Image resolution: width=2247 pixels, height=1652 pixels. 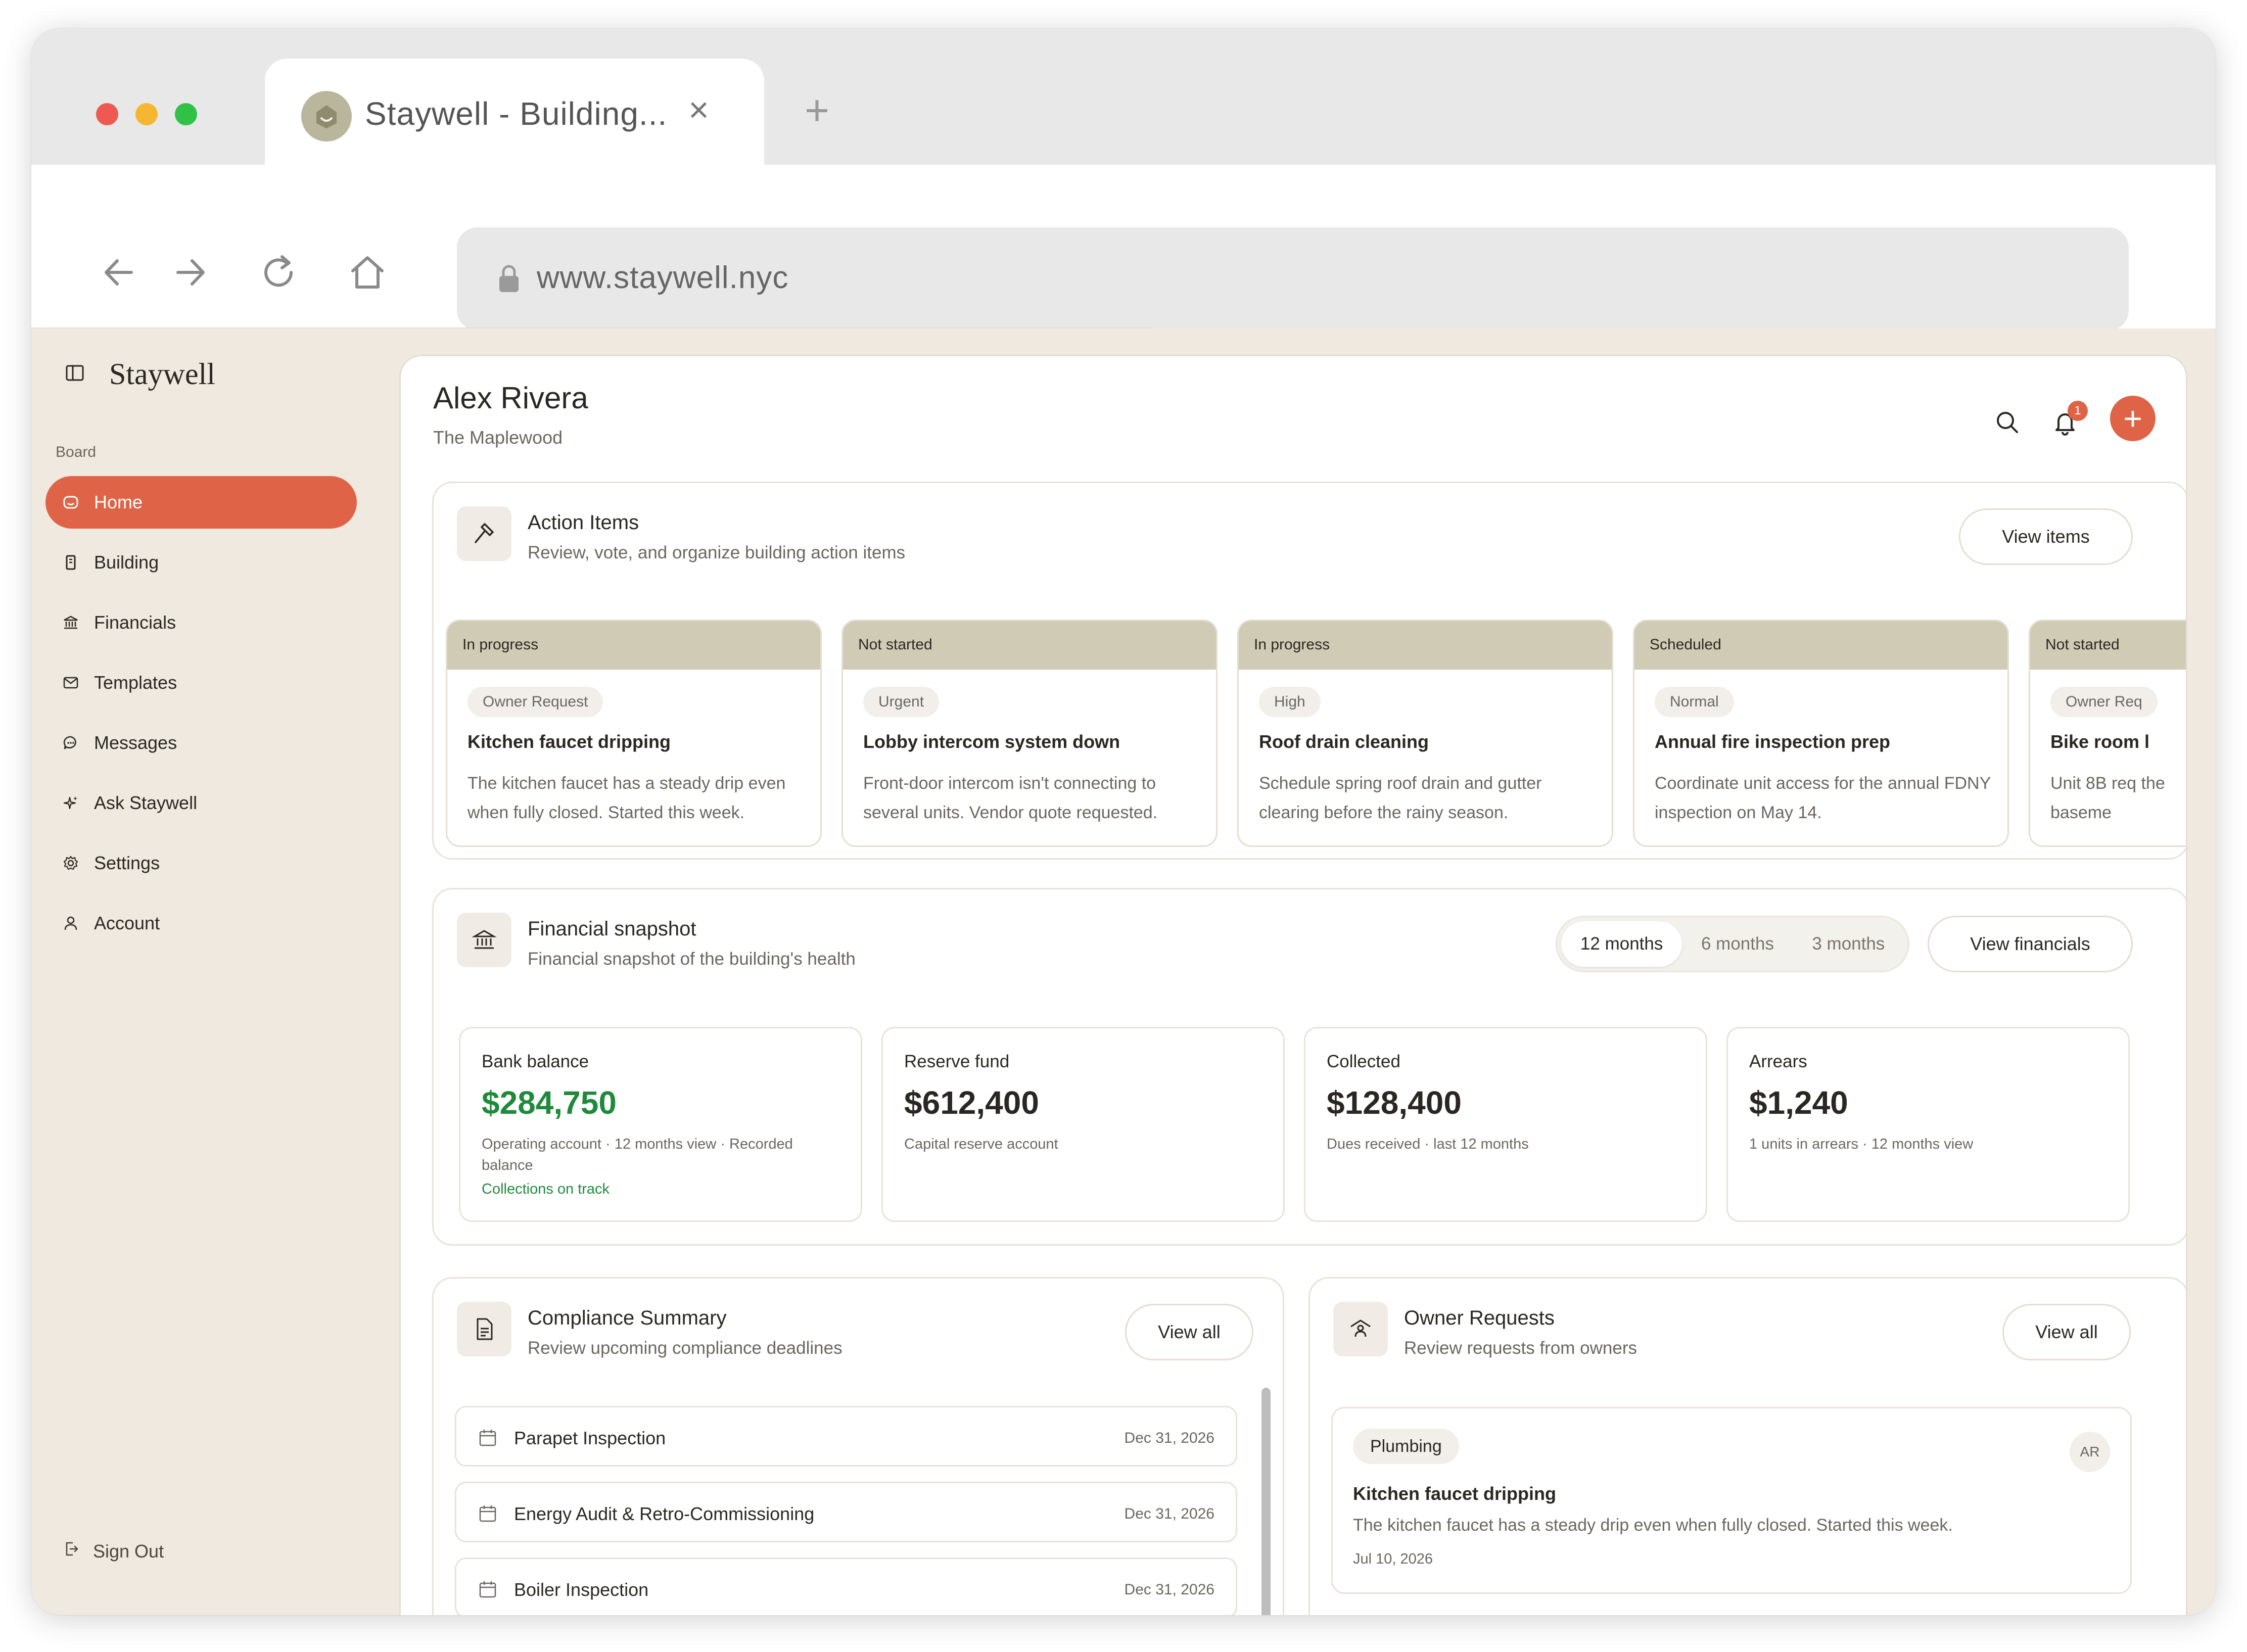 I want to click on sign-out-button: Sign Out, so click(x=113, y=1551).